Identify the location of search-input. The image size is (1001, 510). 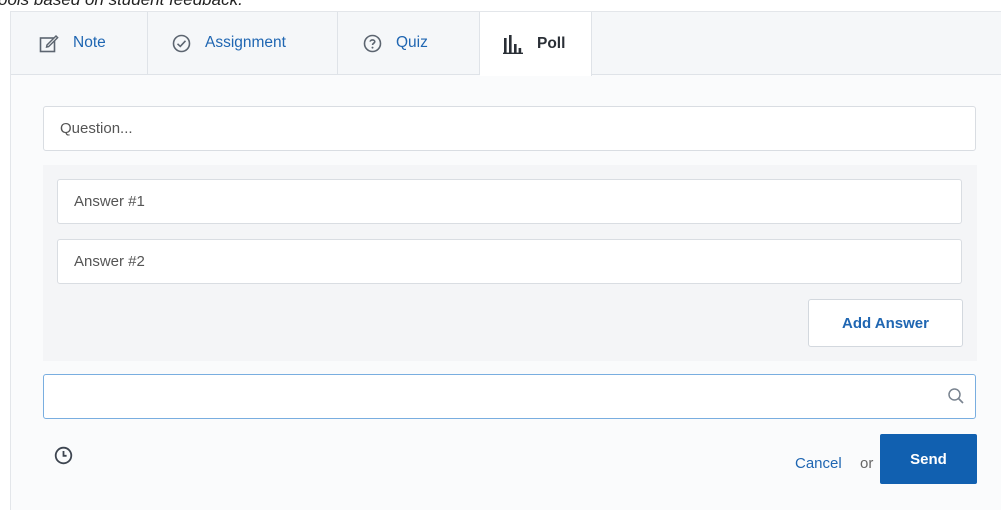
(509, 396).